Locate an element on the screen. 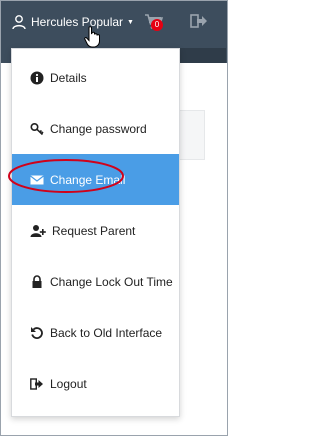 Image resolution: width=320 pixels, height=436 pixels. user-plus-icon is located at coordinates (38, 230).